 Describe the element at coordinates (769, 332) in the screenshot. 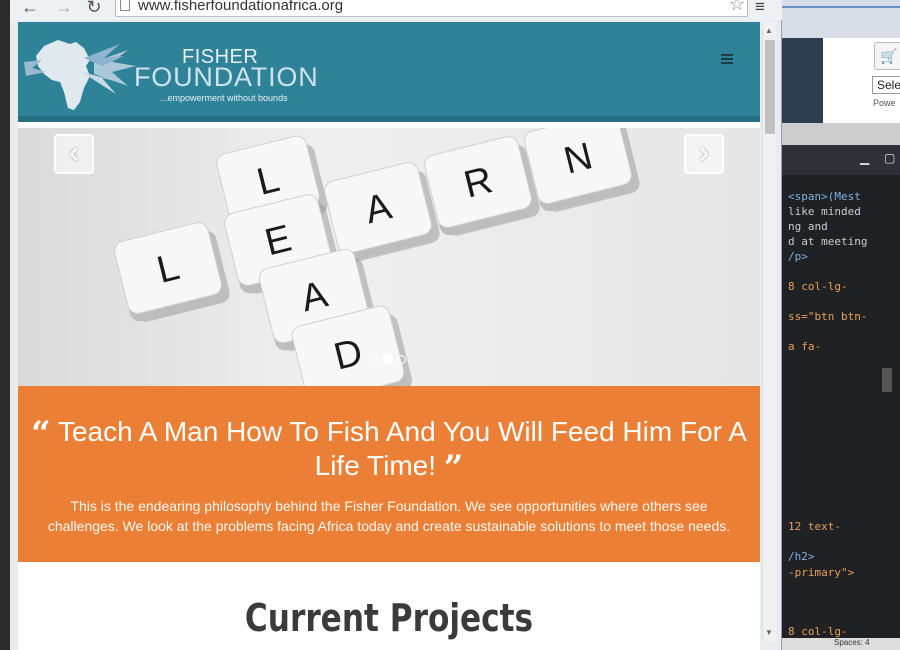

I see `page-scrollbar: ▲ ▼` at that location.